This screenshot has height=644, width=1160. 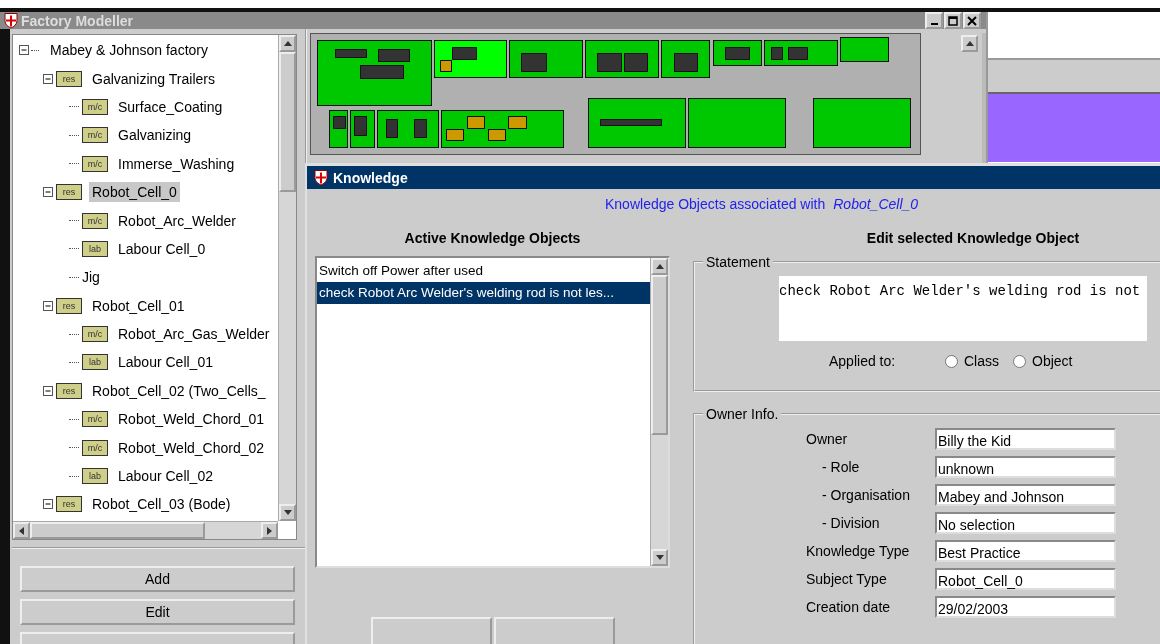 I want to click on action-button: Edit, so click(x=157, y=612).